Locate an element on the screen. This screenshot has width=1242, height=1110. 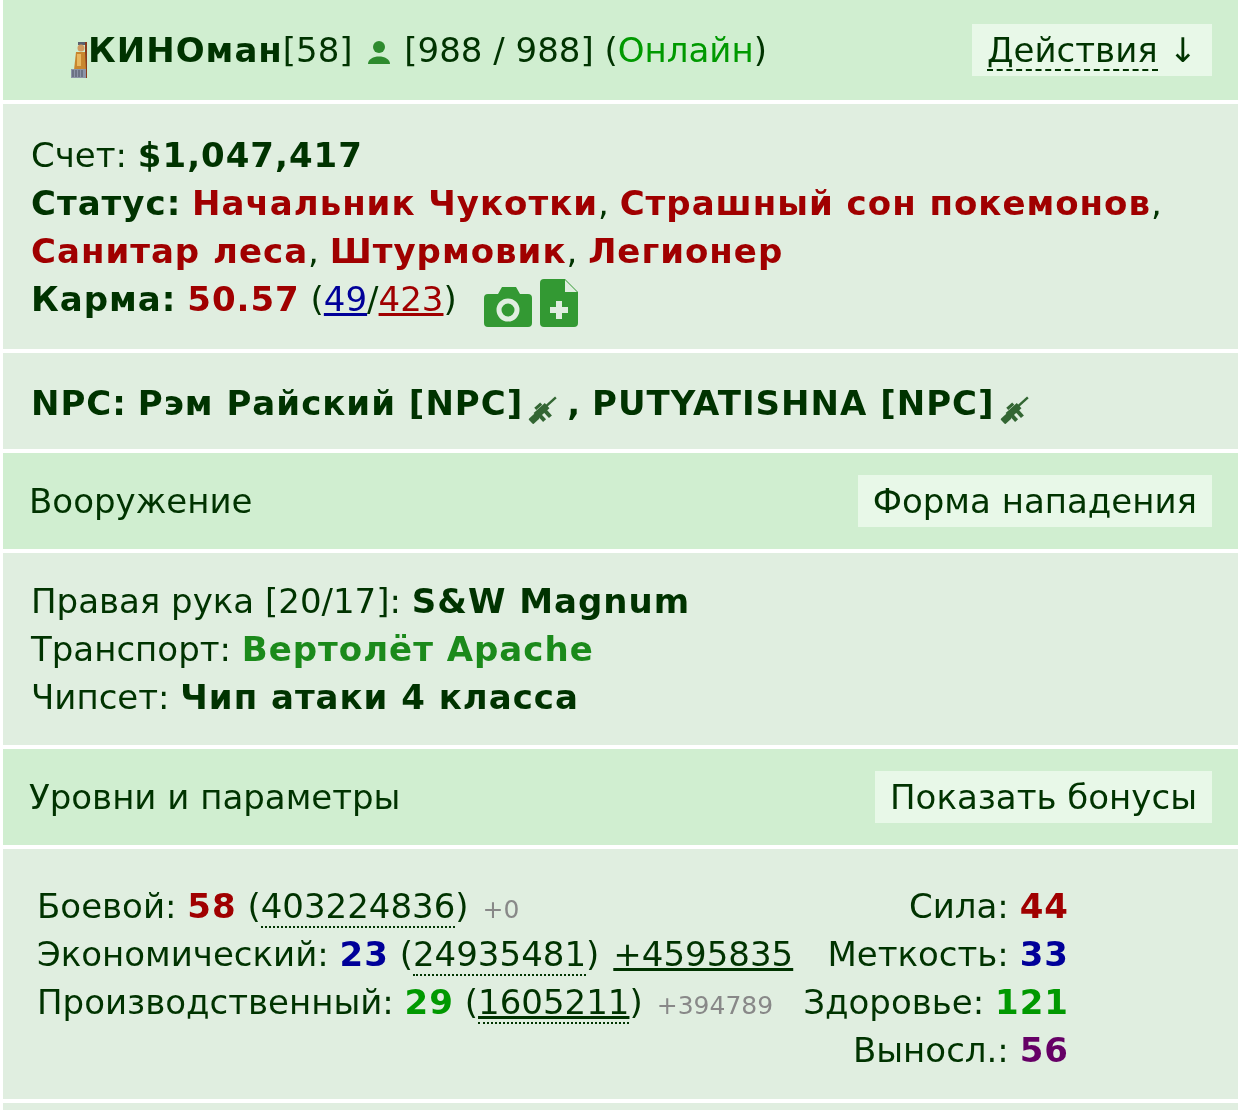
show-bonuses-button: Показать бонусы is located at coordinates (1043, 797).